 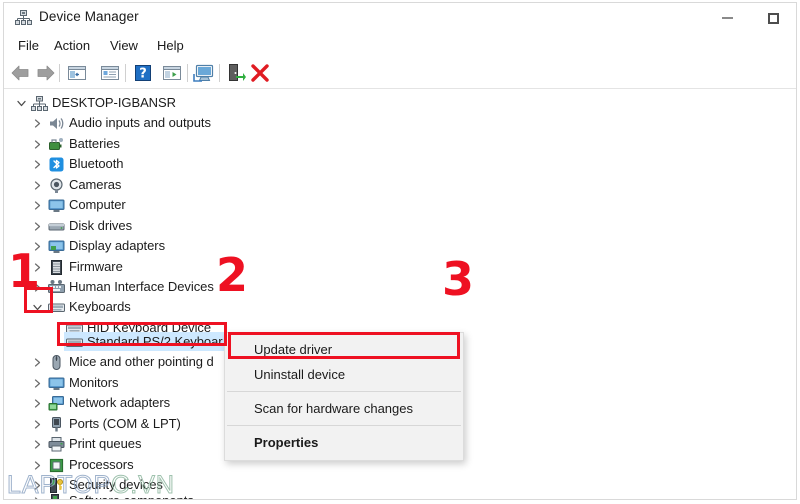 I want to click on annotation-box-selected-device, so click(x=142, y=334).